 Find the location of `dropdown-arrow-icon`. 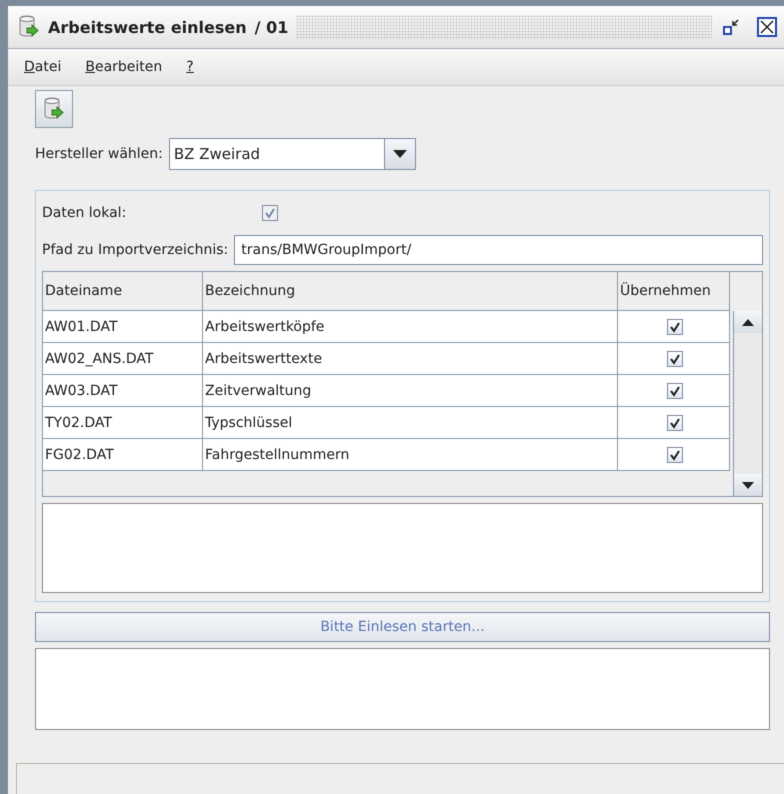

dropdown-arrow-icon is located at coordinates (399, 154).